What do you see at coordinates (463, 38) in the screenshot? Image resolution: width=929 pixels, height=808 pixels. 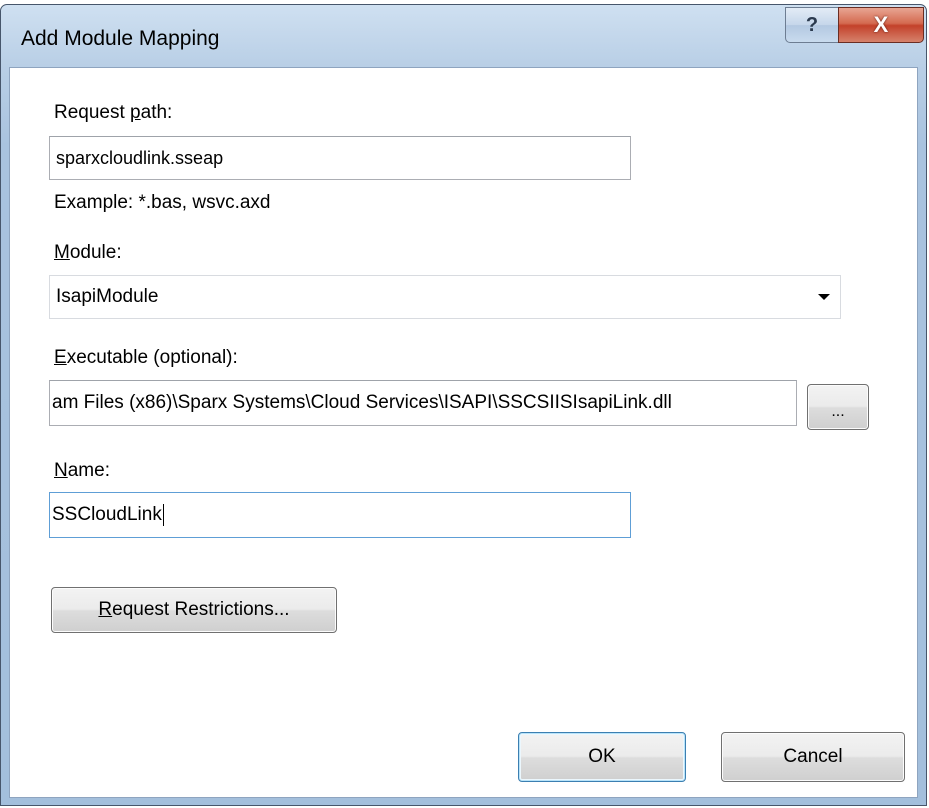 I see `title-bar: Add Module Mapping ? X` at bounding box center [463, 38].